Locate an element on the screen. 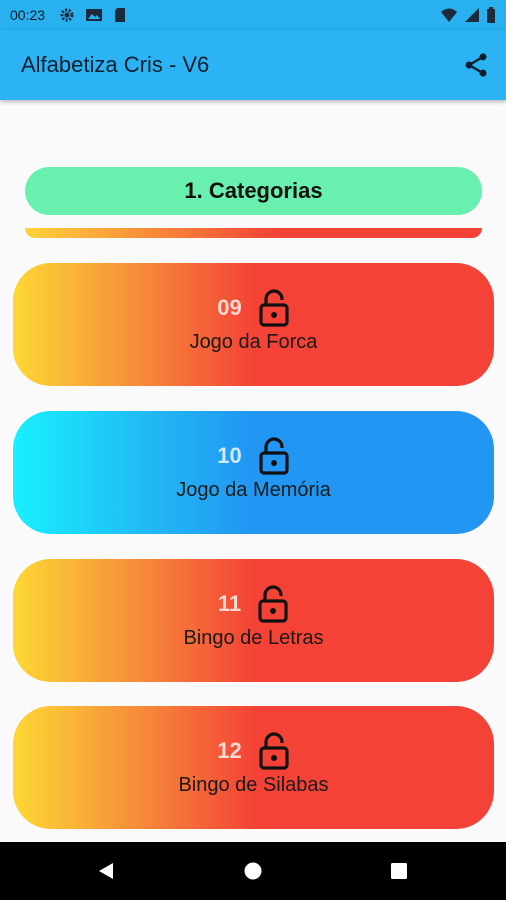  home-button is located at coordinates (253, 871).